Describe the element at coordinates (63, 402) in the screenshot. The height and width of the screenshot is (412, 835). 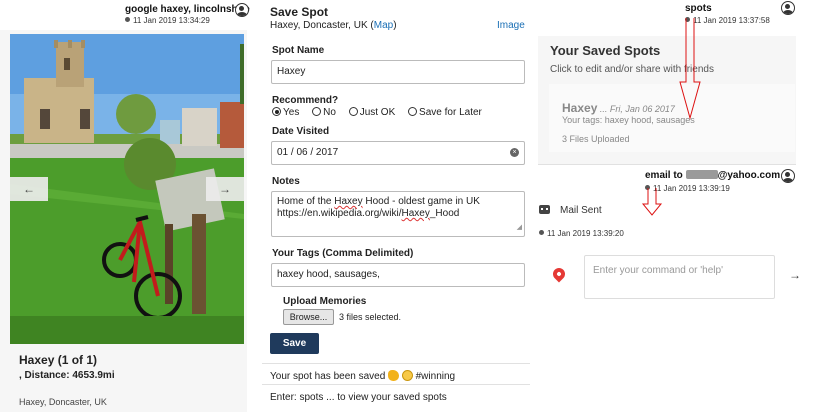
I see `spot-location: Haxey, Doncaster, UK` at that location.